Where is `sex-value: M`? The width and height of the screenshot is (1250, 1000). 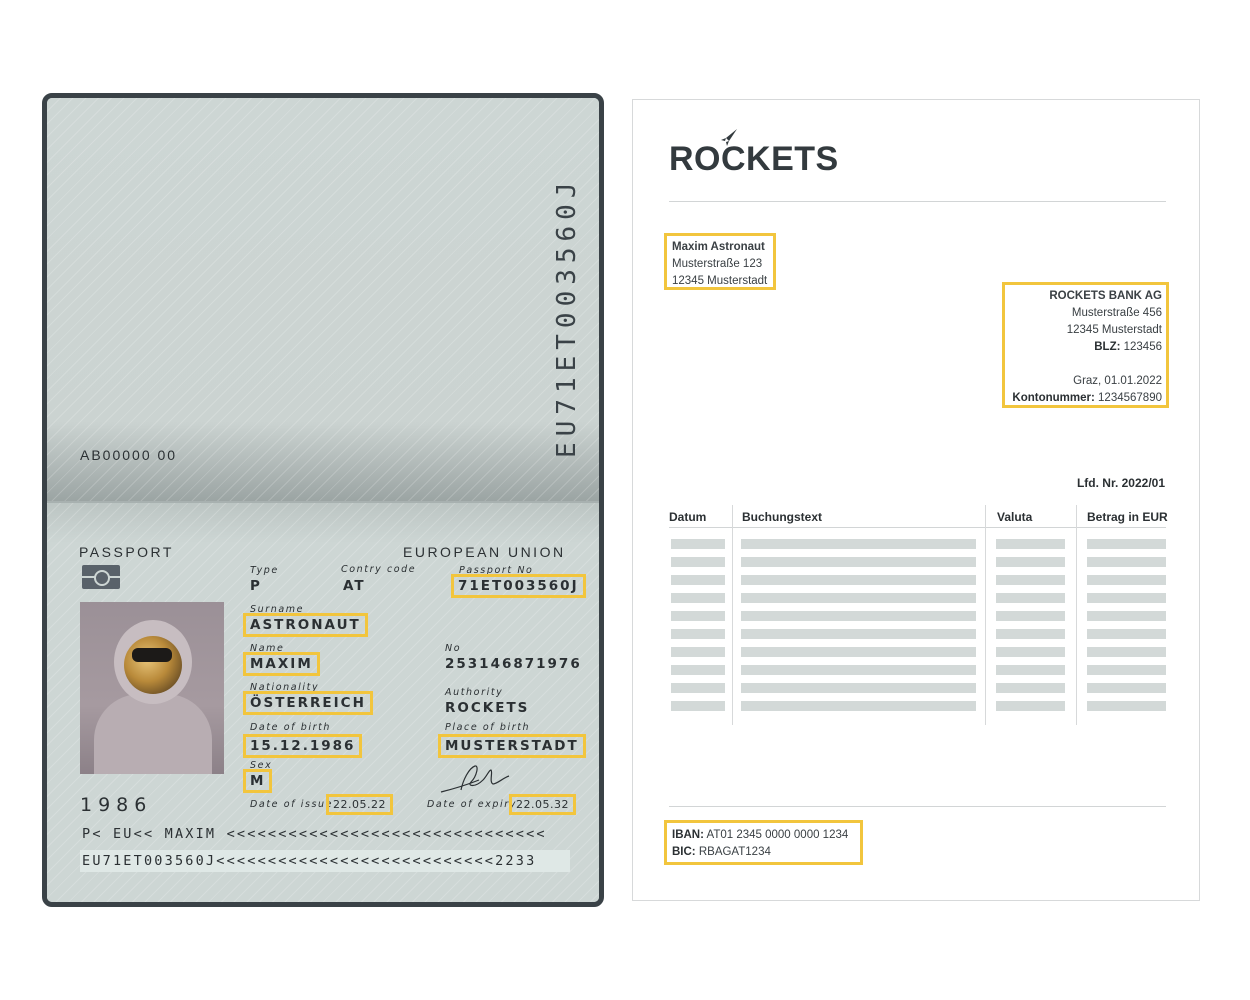
sex-value: M is located at coordinates (257, 781).